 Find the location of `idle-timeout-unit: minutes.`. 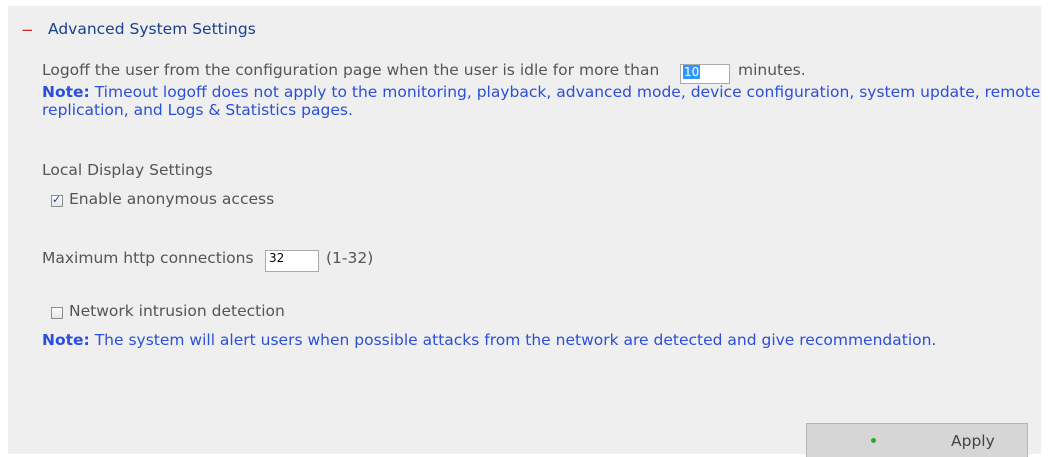

idle-timeout-unit: minutes. is located at coordinates (772, 70).